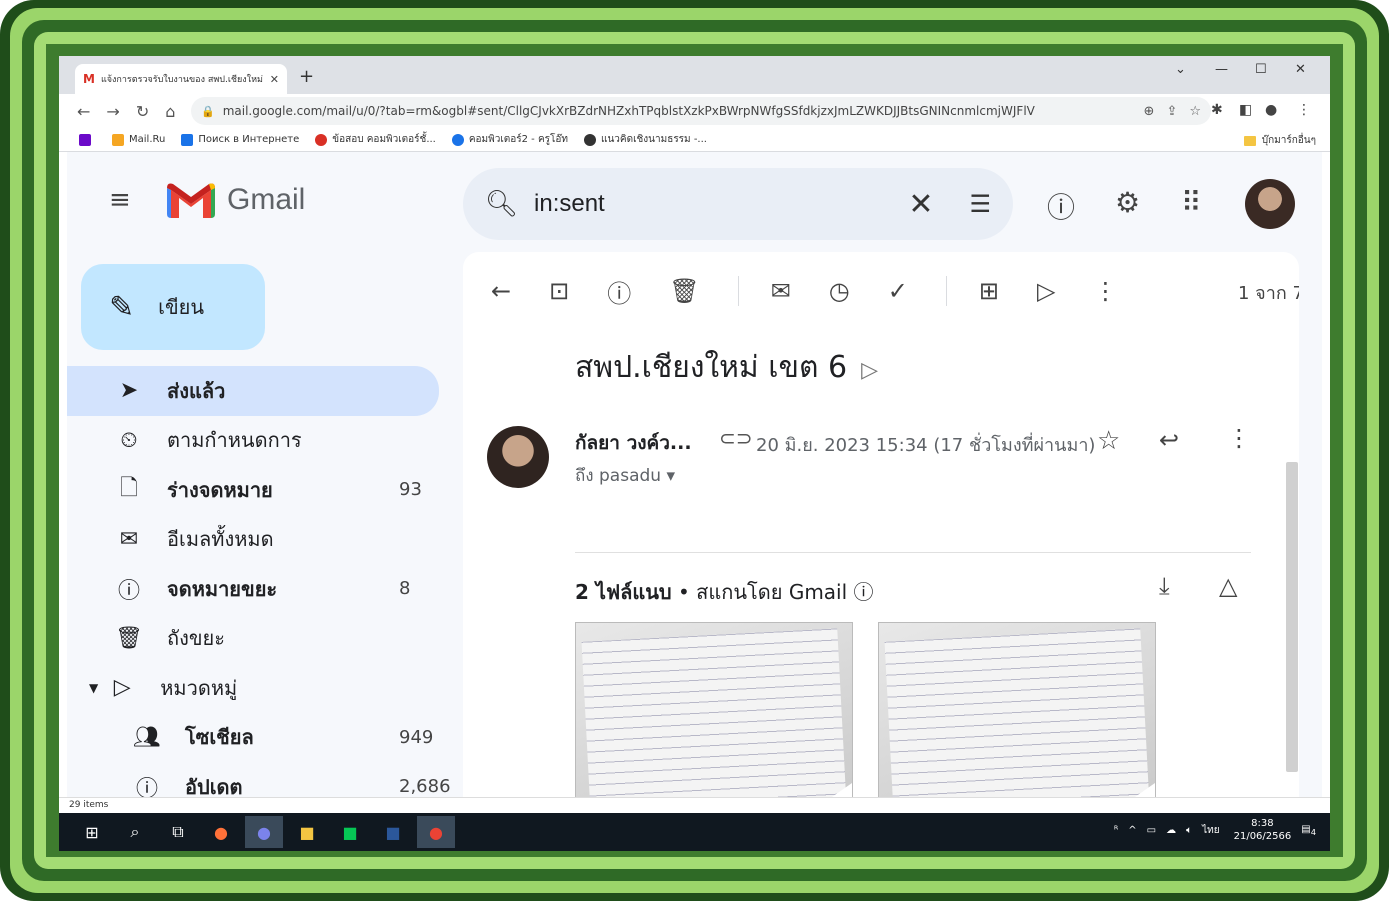 The height and width of the screenshot is (901, 1389). Describe the element at coordinates (257, 441) in the screenshot. I see `sidebar-item-scheduled: ⏲ ตามกำหนดการ` at that location.